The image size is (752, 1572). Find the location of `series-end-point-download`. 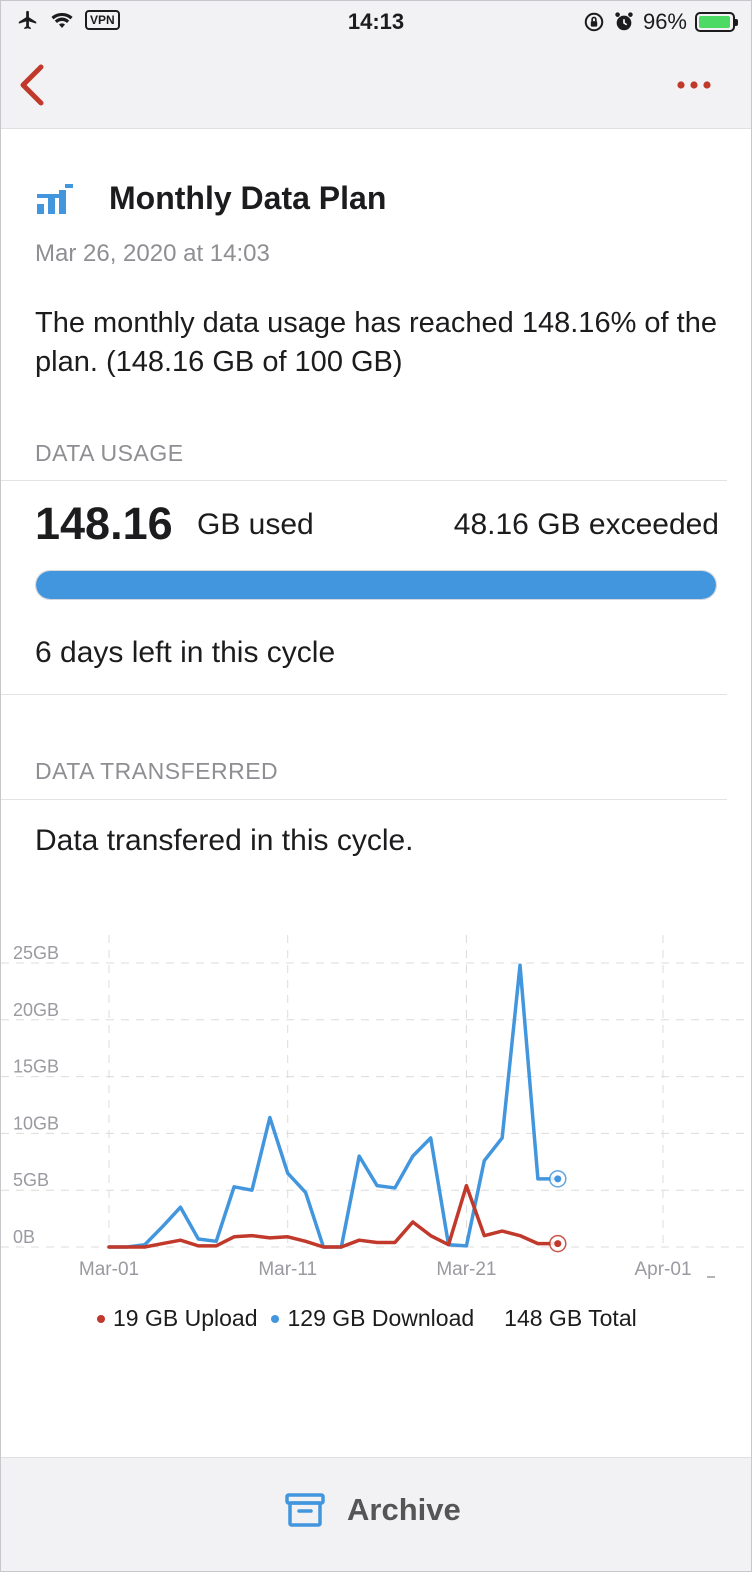

series-end-point-download is located at coordinates (558, 1179).